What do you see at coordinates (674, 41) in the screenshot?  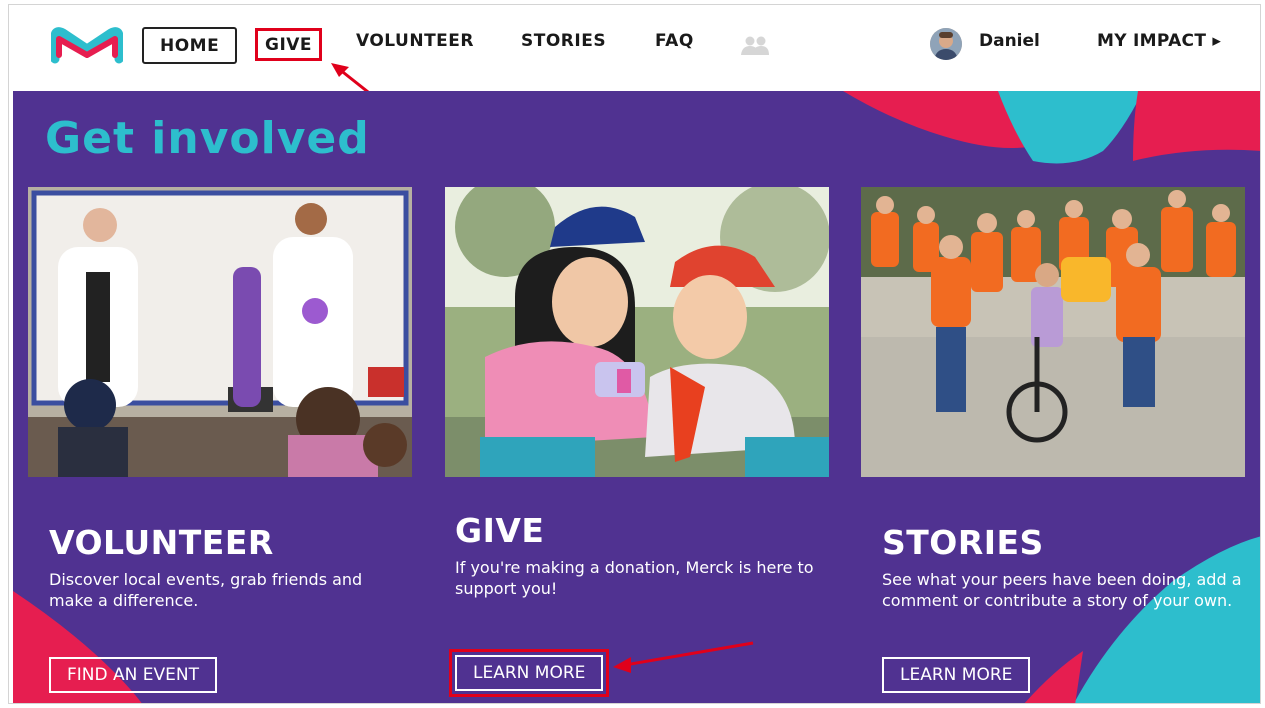 I see `nav-faq: FAQ` at bounding box center [674, 41].